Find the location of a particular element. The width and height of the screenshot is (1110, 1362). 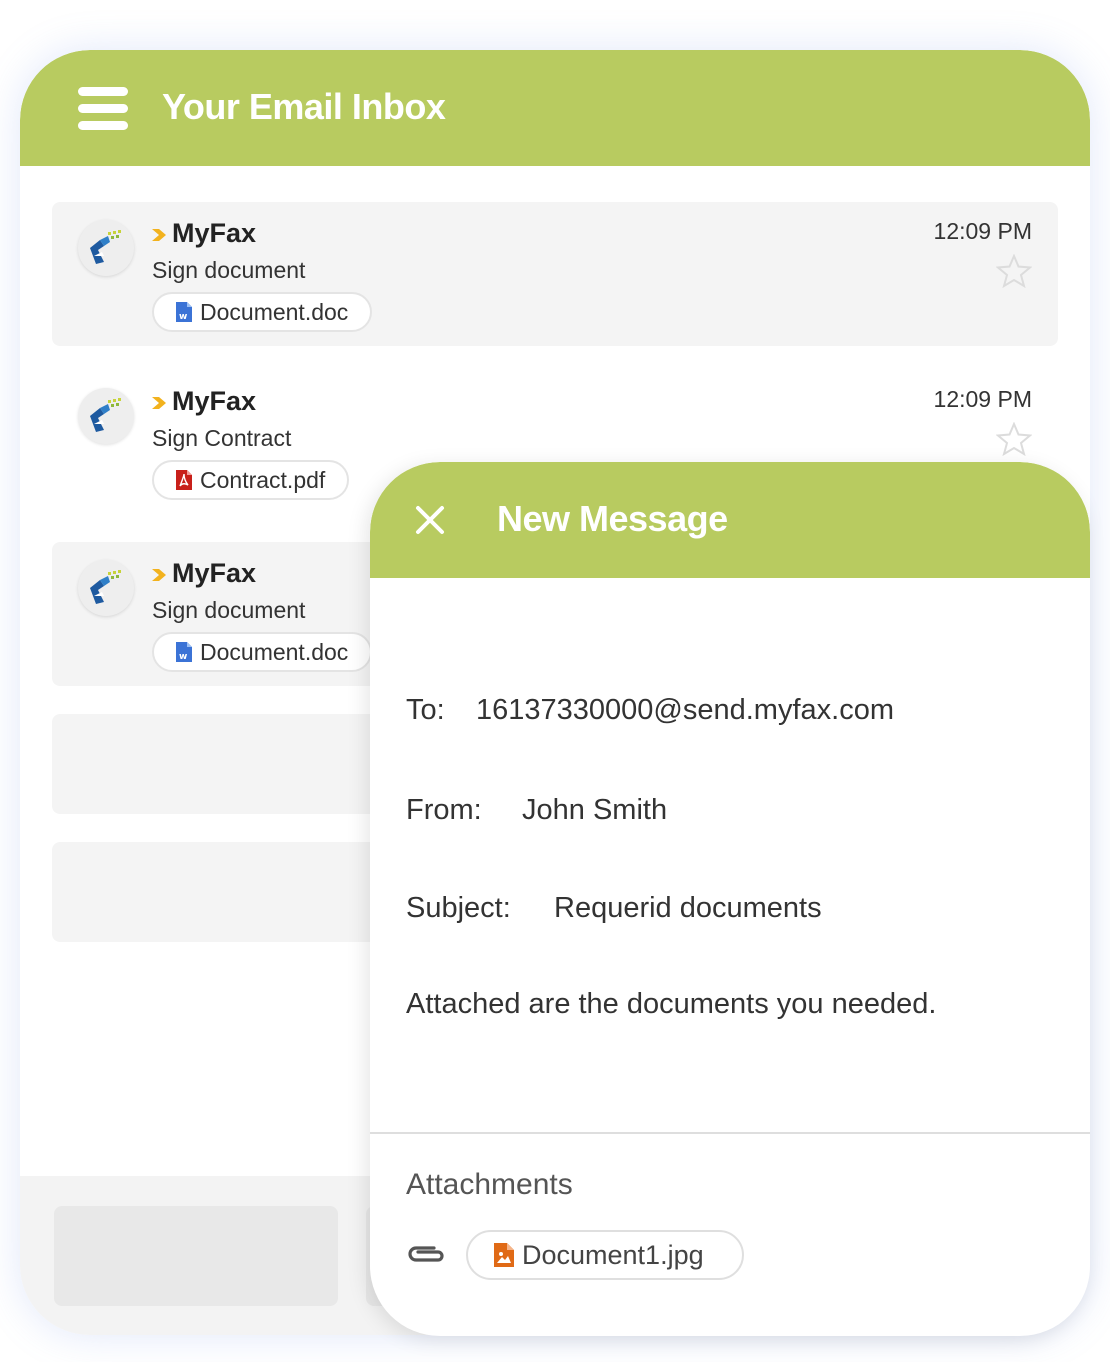

inbox-header: Your Email Inbox is located at coordinates (555, 108).